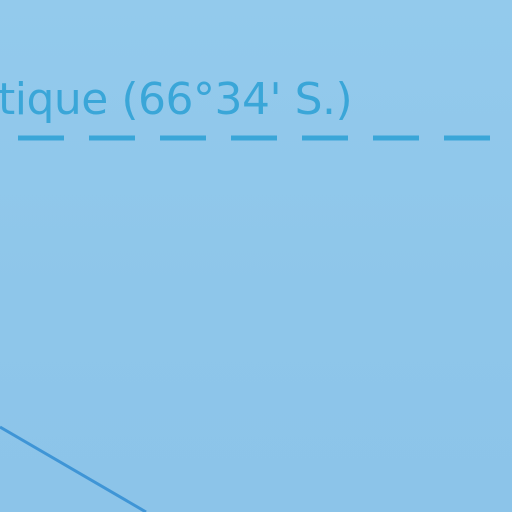  What do you see at coordinates (73, 468) in the screenshot?
I see `boundary-line` at bounding box center [73, 468].